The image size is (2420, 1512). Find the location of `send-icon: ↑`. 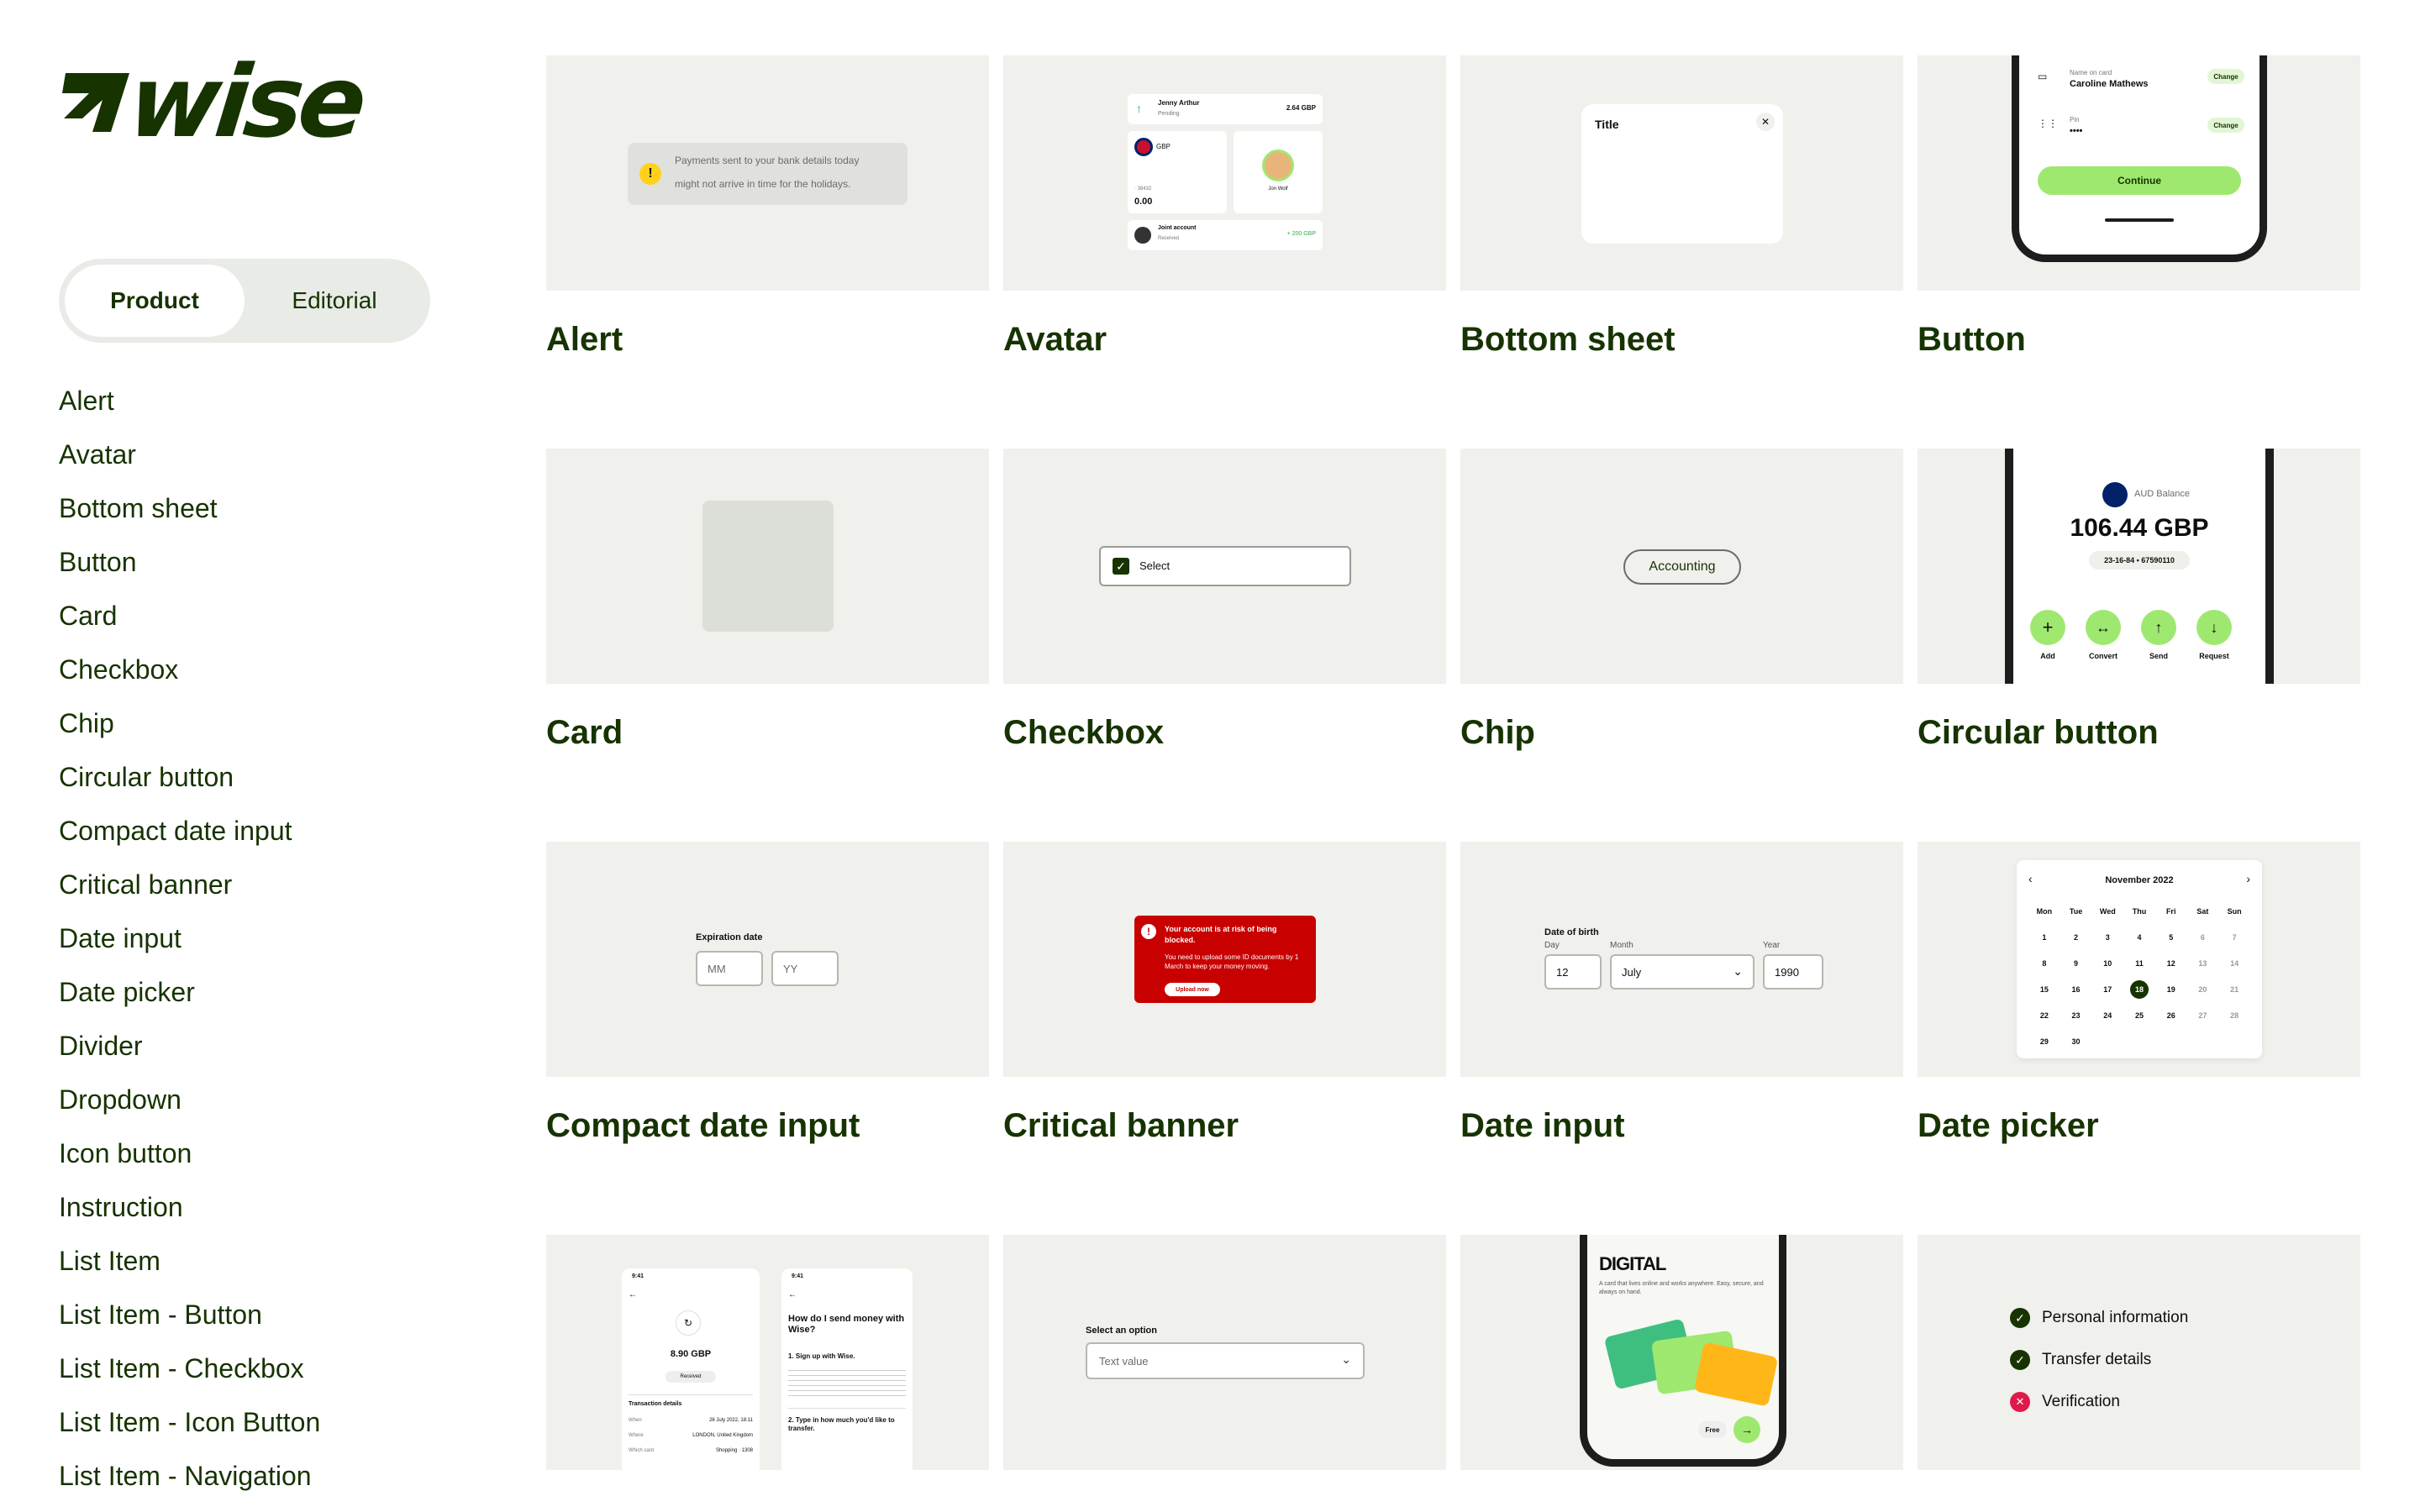

send-icon: ↑ is located at coordinates (2158, 627).